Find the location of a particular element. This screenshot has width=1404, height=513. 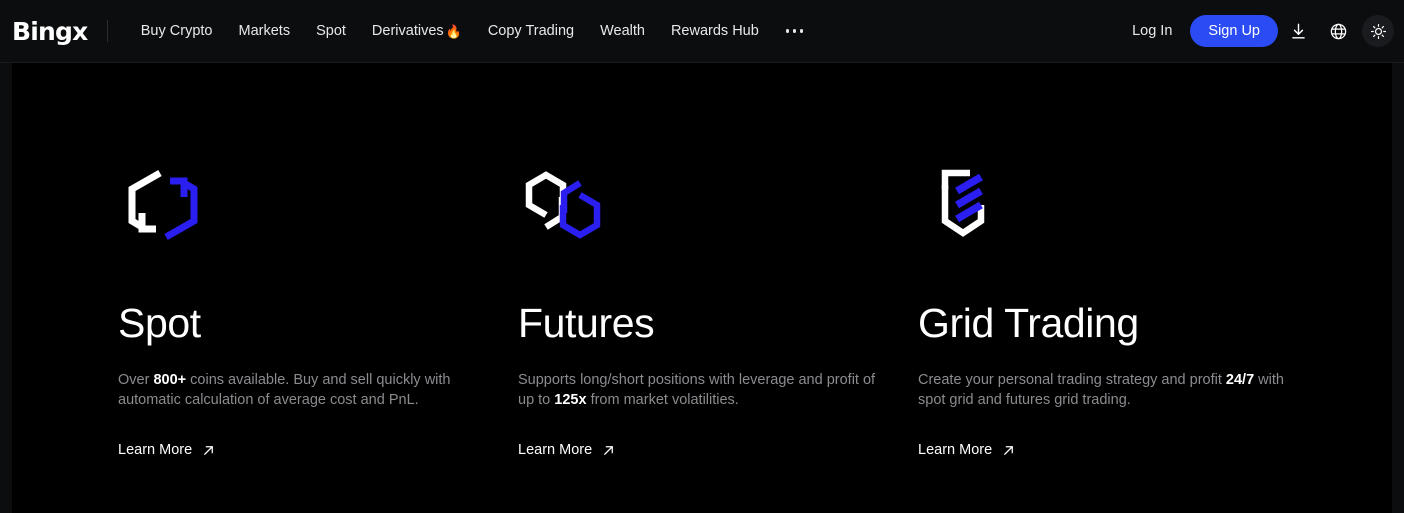

learn-more-link-futures: Learn More is located at coordinates (567, 450).